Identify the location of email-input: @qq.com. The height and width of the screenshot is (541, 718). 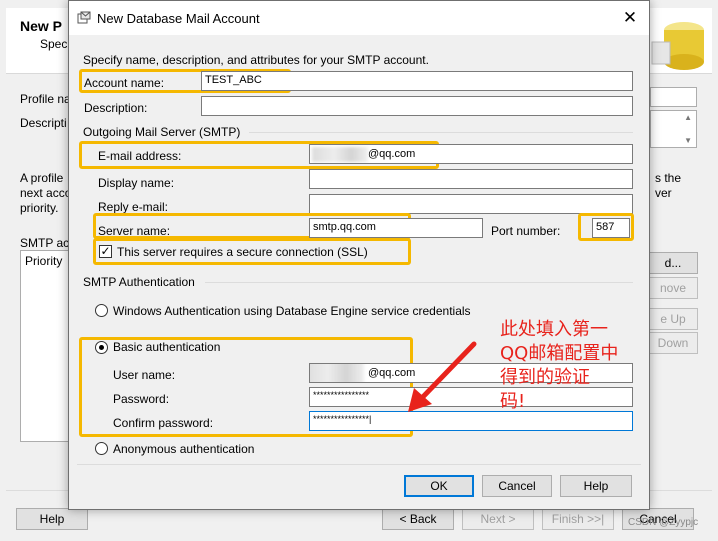
(471, 154).